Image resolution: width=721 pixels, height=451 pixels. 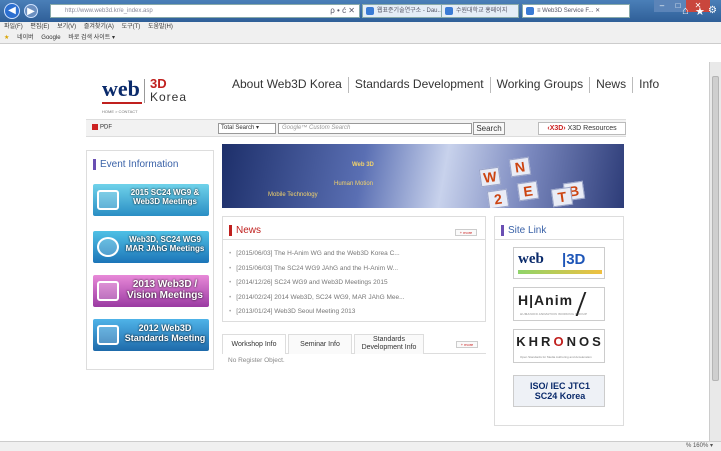 What do you see at coordinates (546, 300) in the screenshot?
I see `hanim-logo-text: H|Anim` at bounding box center [546, 300].